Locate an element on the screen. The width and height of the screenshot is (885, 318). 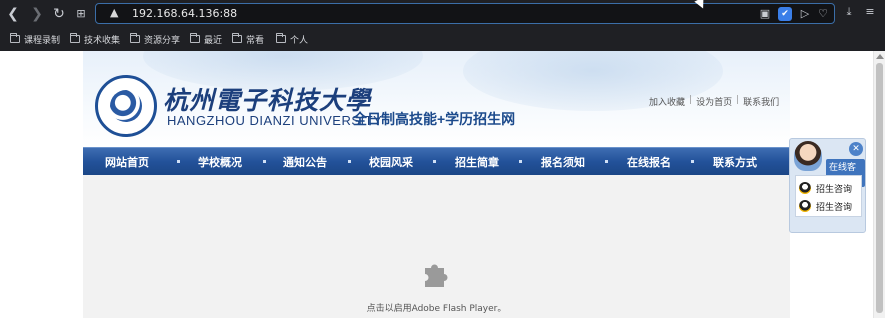
nav-school-overview: 学校概况 is located at coordinates (220, 162).